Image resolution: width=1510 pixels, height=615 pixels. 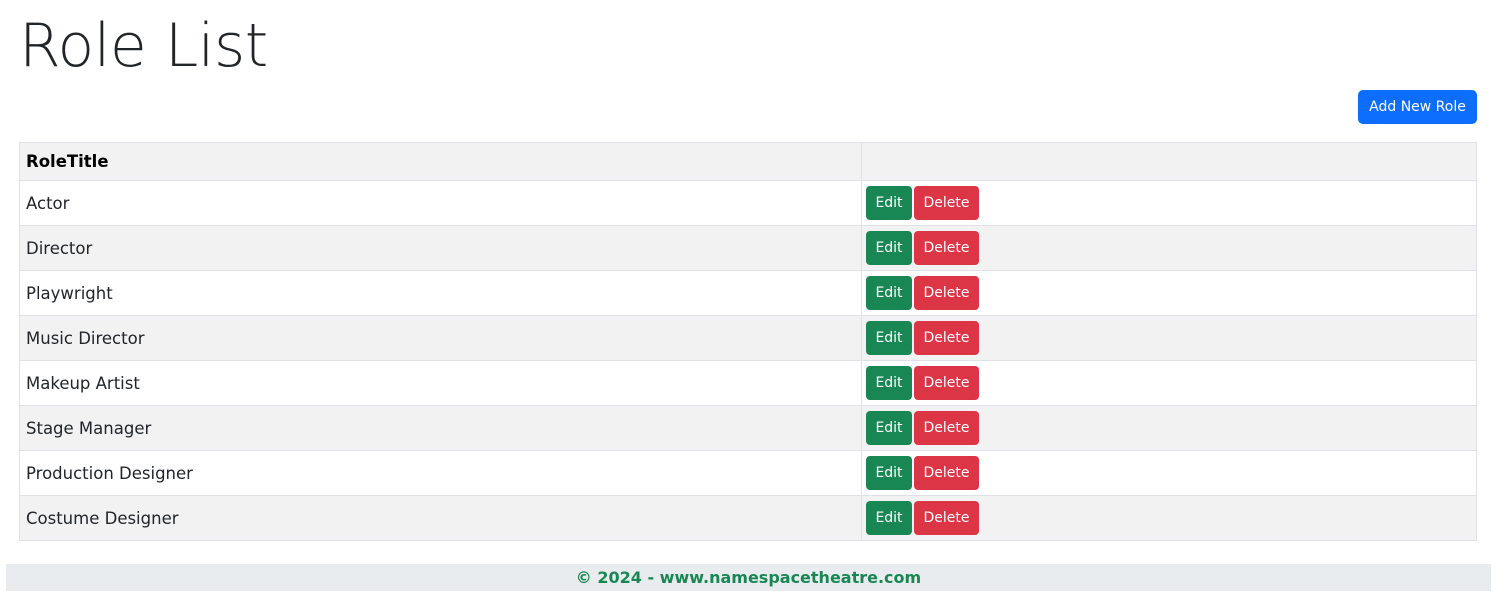 I want to click on table-row: Director Edit Delete, so click(x=748, y=248).